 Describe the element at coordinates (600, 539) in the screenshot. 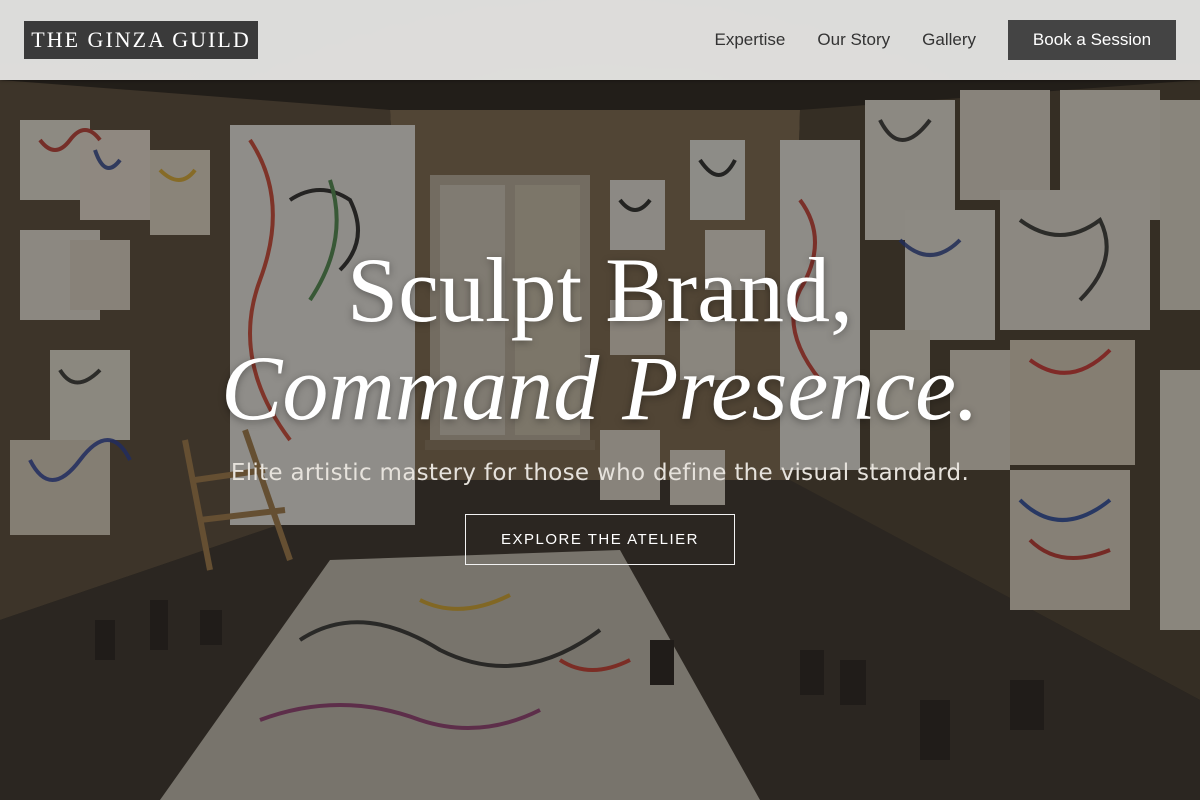

I see `explore-atelier-button: EXPLORE THE ATELIER` at that location.